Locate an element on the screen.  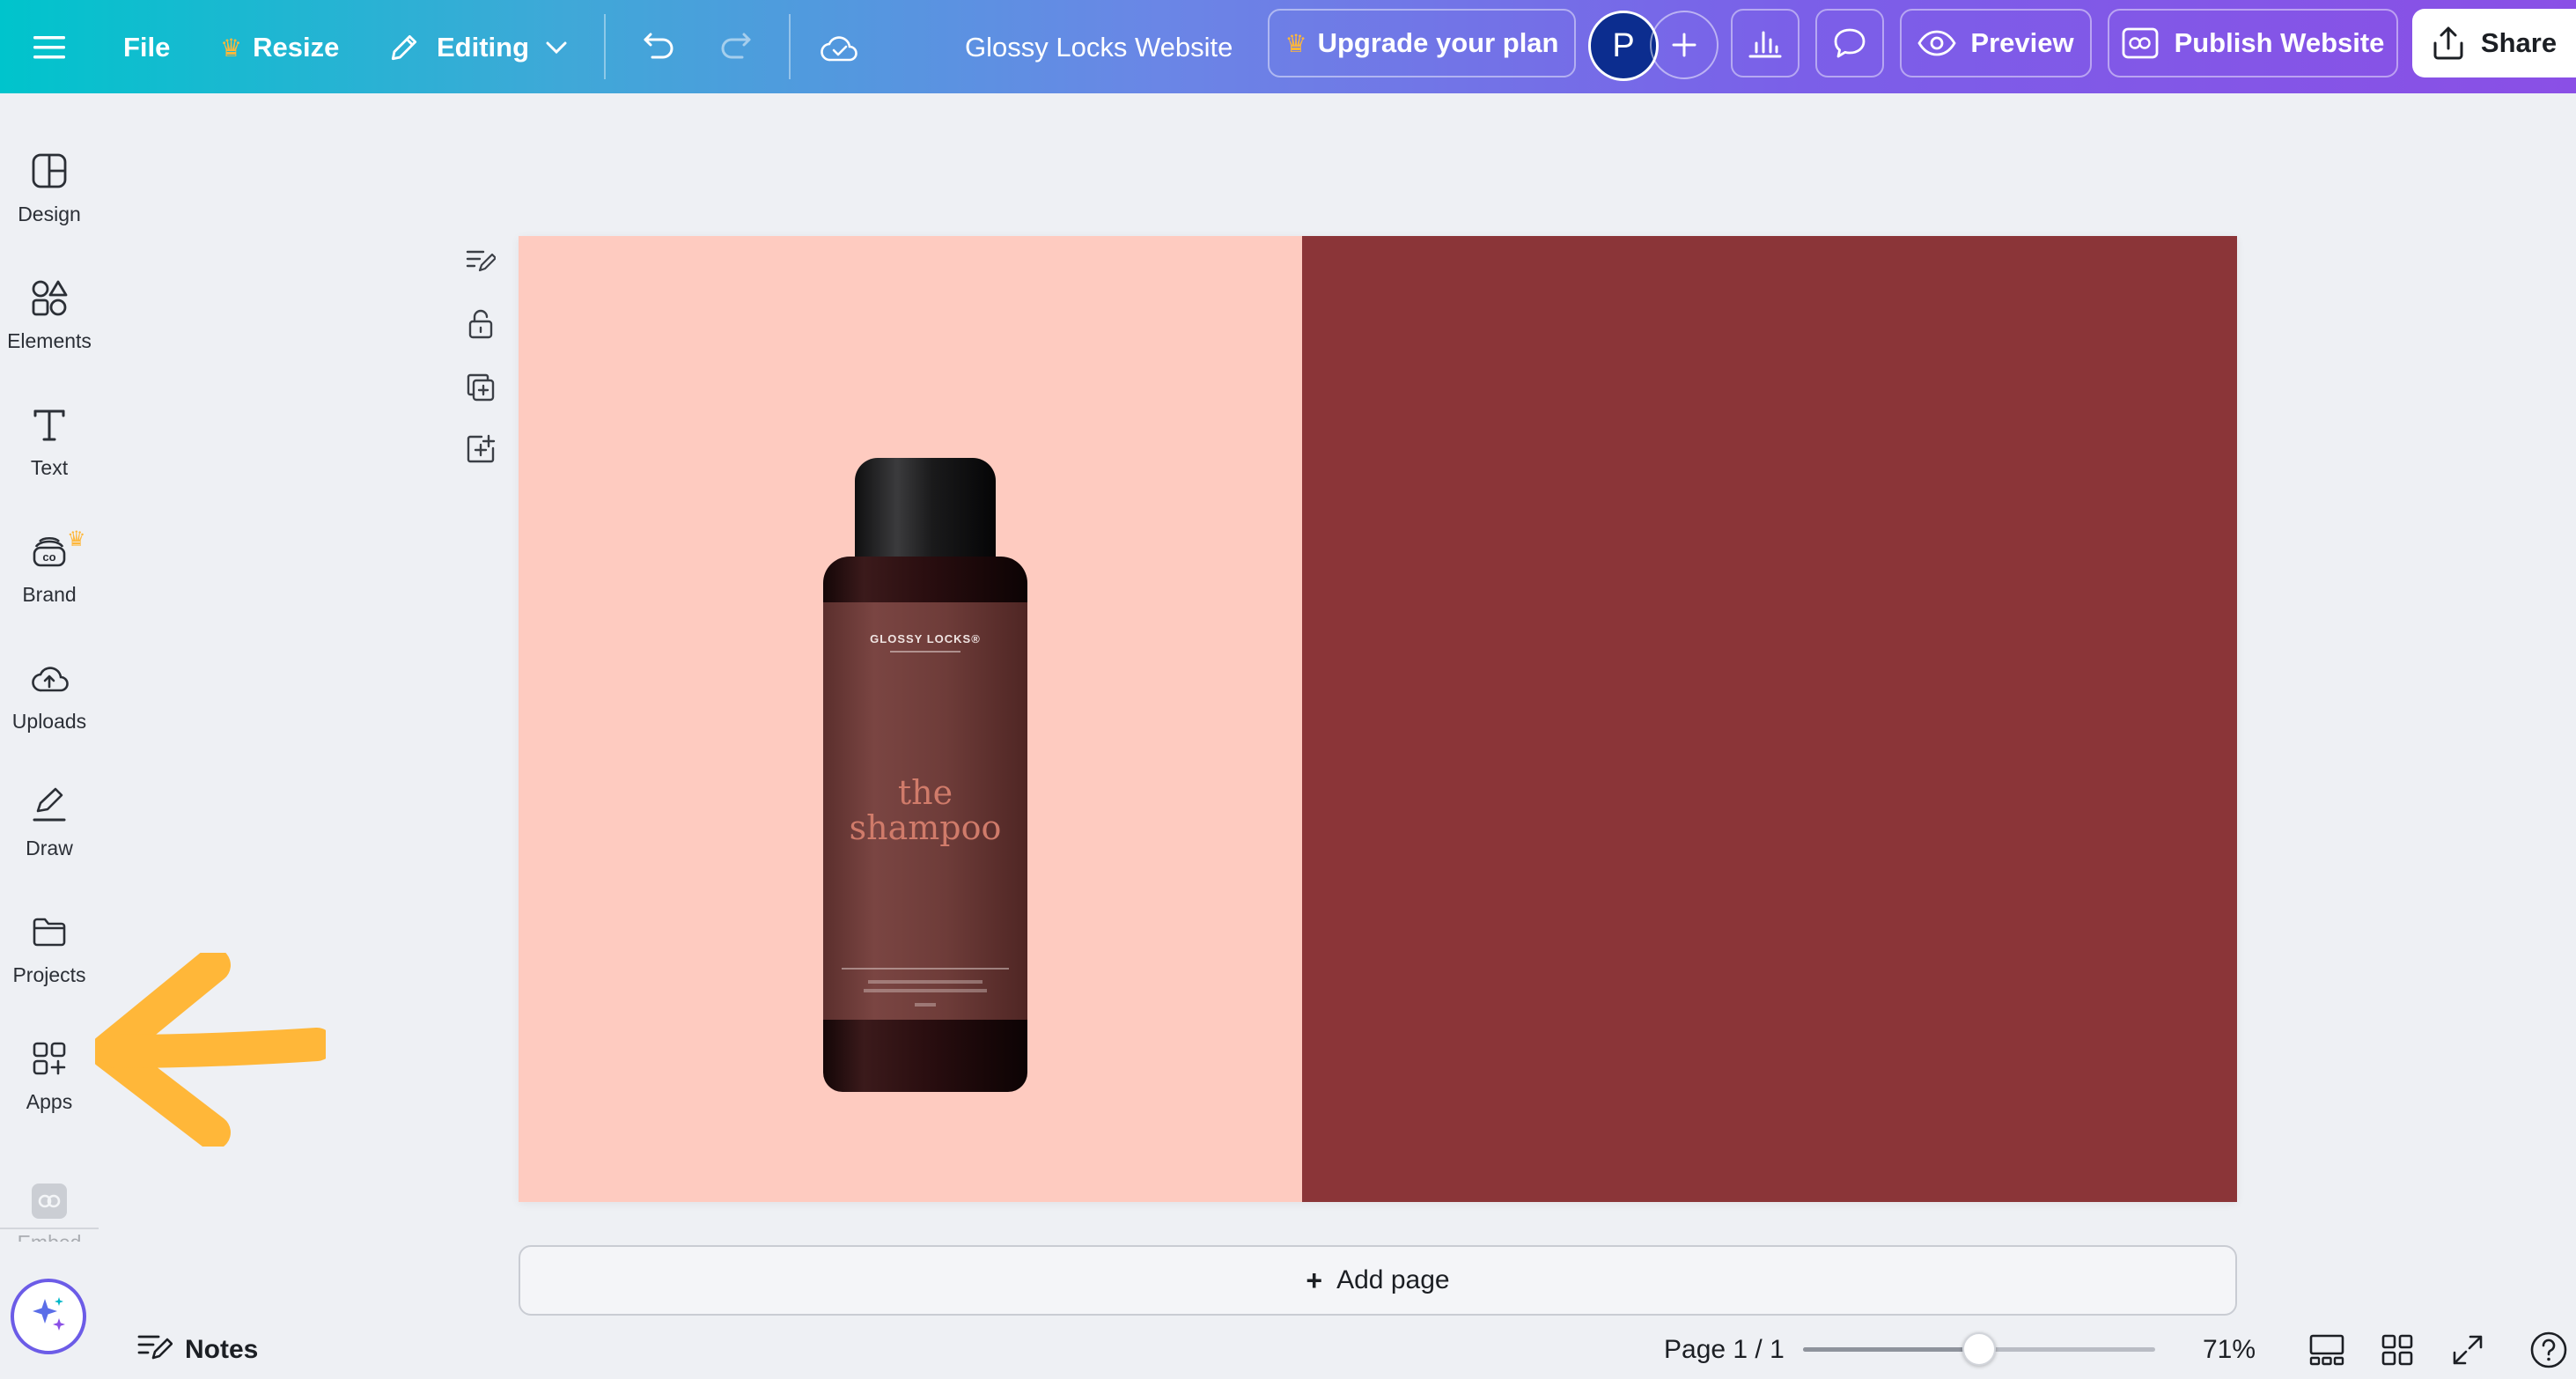
sidebar-item-brand: co ♛ Brand is located at coordinates (50, 568).